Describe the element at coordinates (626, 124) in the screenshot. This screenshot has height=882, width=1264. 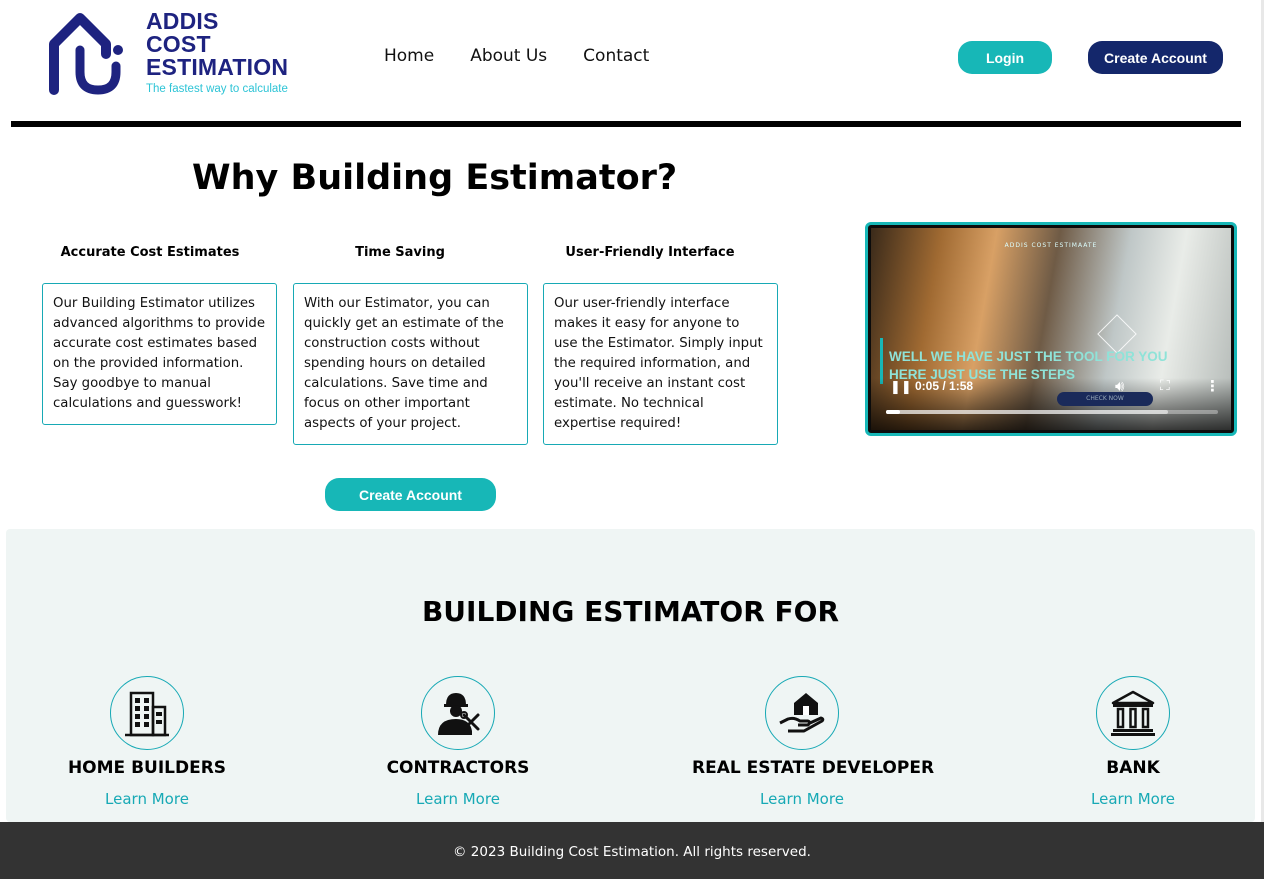
I see `header-divider` at that location.